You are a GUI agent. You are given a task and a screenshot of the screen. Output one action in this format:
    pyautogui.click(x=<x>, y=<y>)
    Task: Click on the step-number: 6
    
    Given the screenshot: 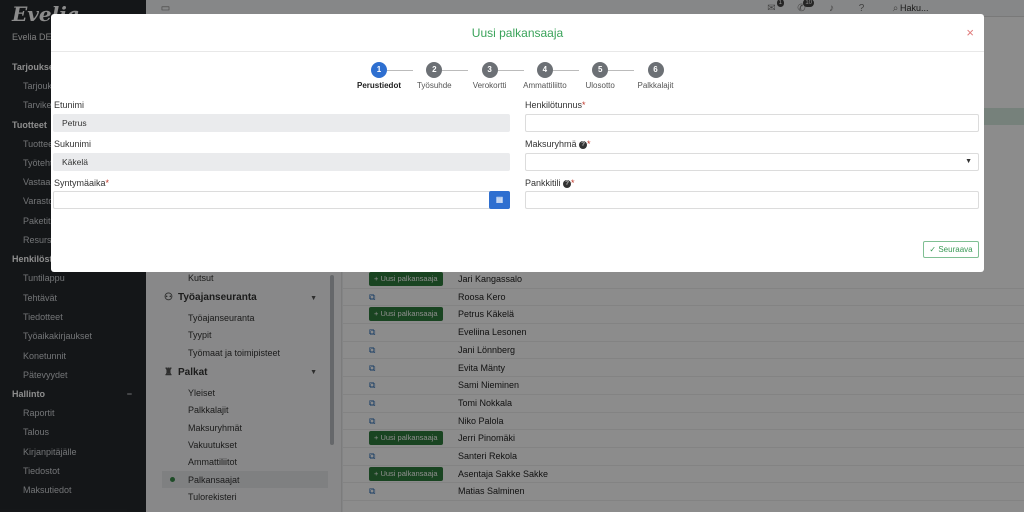 What is the action you would take?
    pyautogui.click(x=655, y=70)
    